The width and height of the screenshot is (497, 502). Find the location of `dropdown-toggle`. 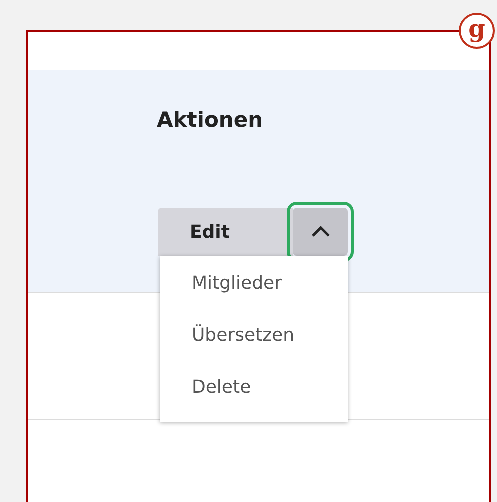

dropdown-toggle is located at coordinates (320, 232).